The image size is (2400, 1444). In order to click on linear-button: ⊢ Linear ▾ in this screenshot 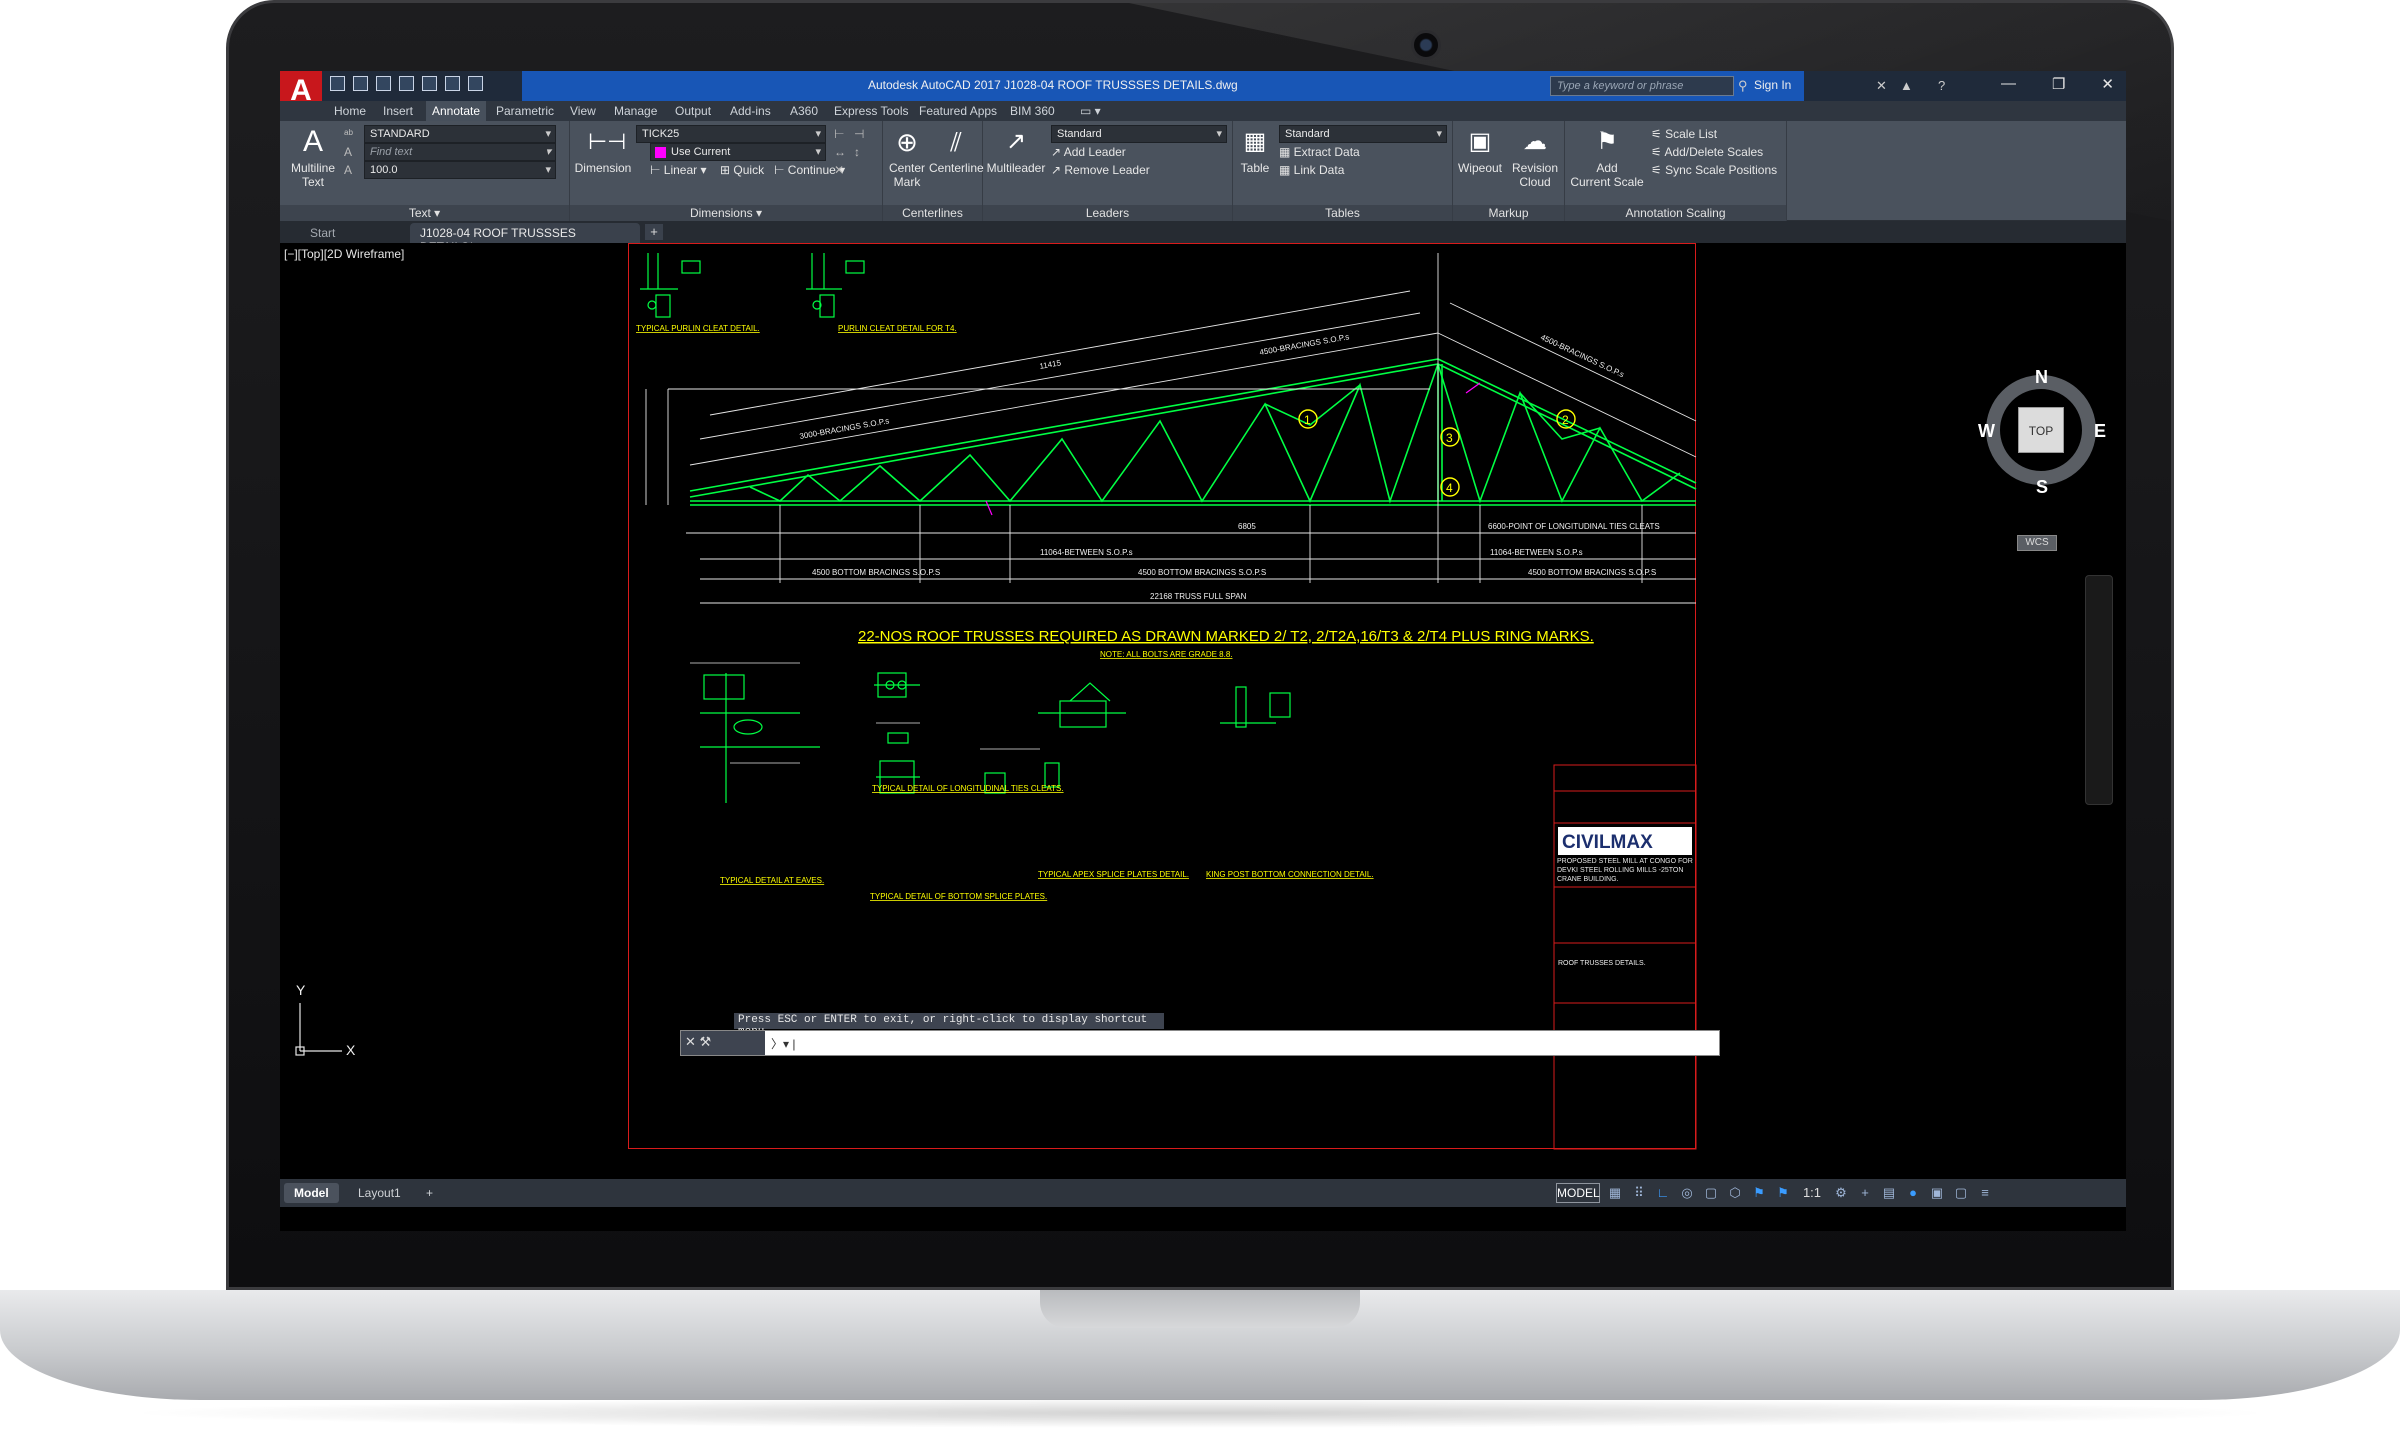, I will do `click(678, 170)`.